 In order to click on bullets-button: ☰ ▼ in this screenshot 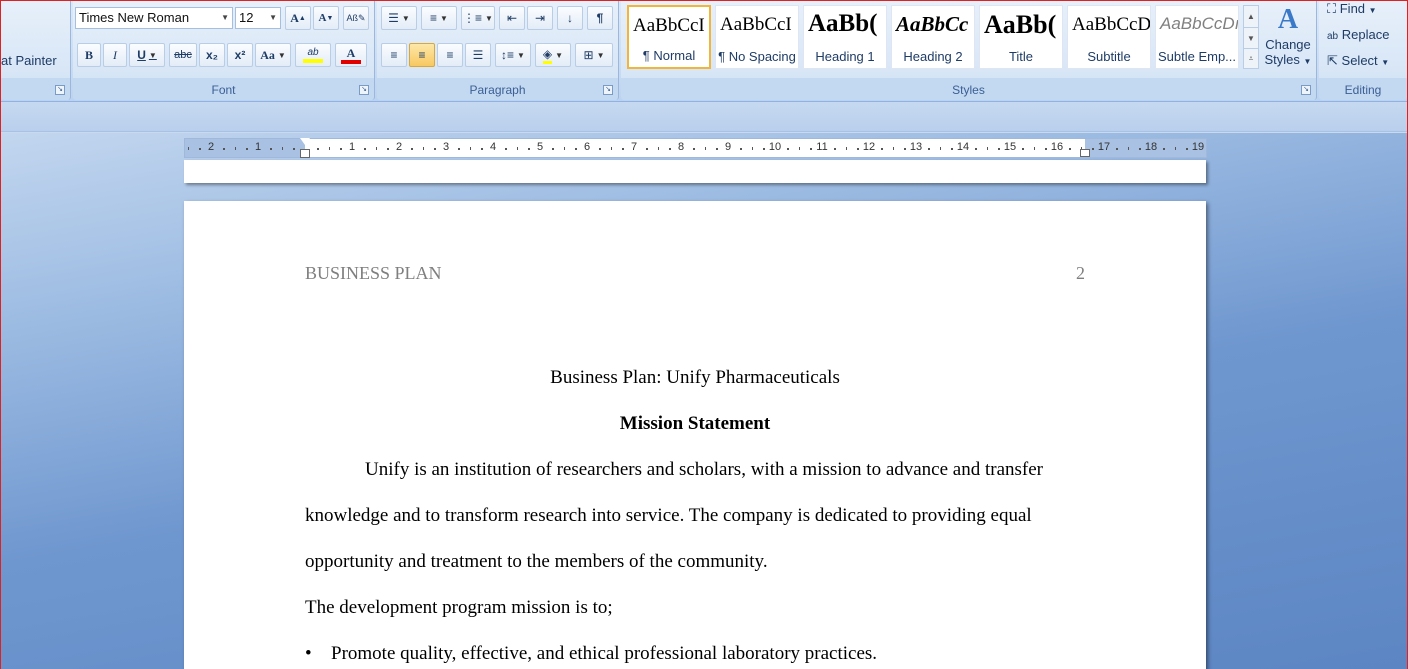, I will do `click(399, 18)`.